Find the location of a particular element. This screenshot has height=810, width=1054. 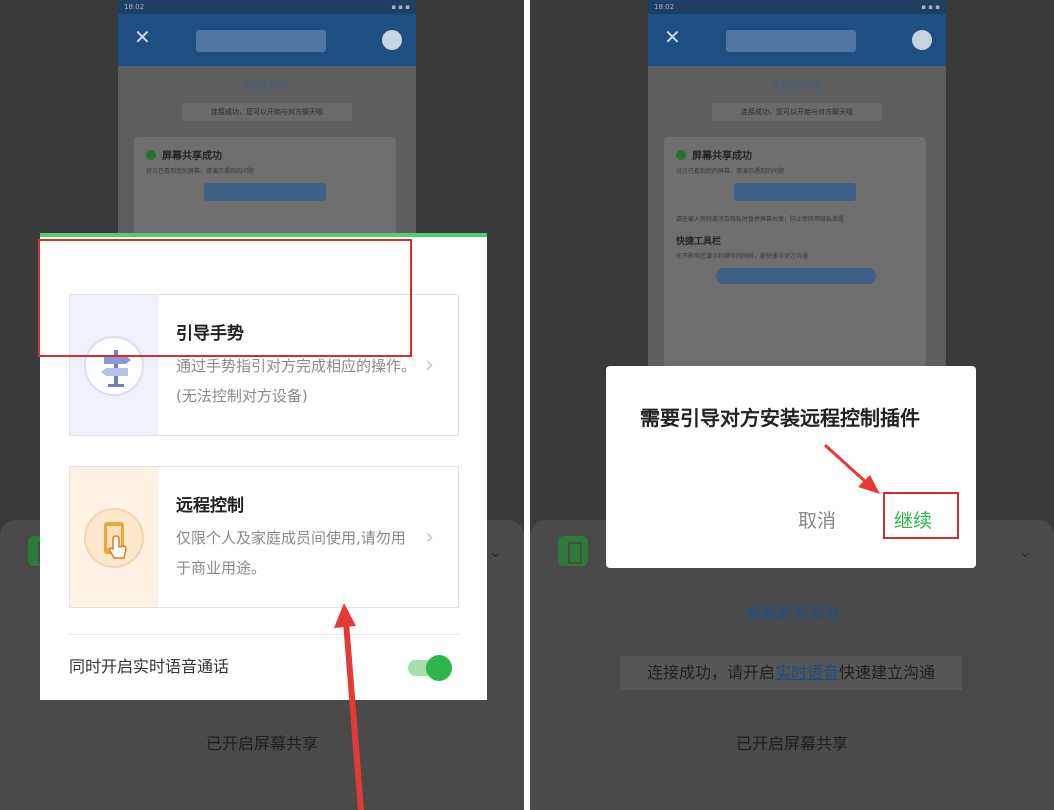

phone-app-icon is located at coordinates (573, 551).